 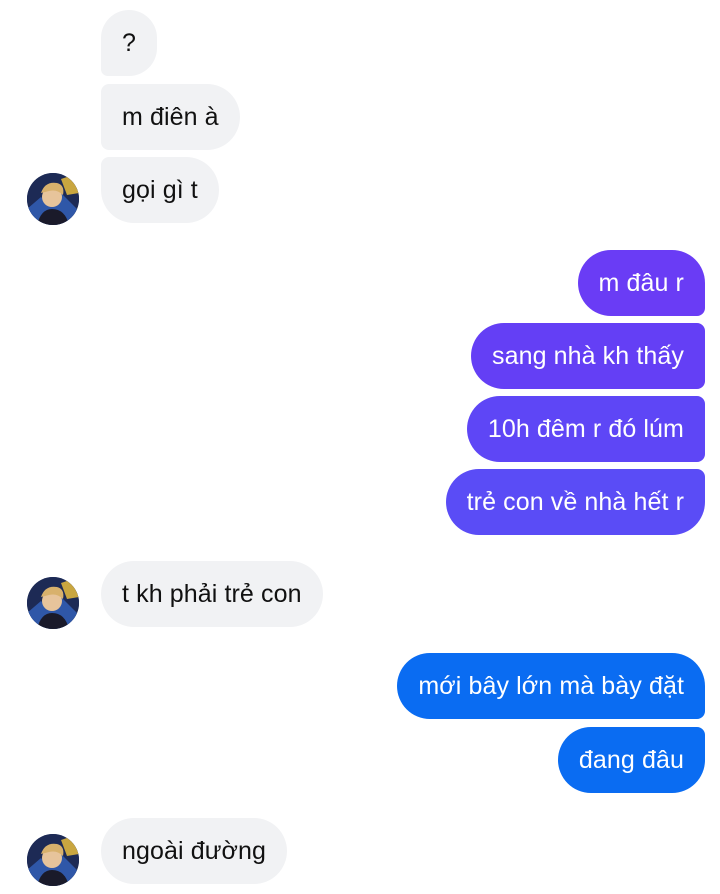 What do you see at coordinates (194, 851) in the screenshot?
I see `message-bubble-incoming: ngoài đường` at bounding box center [194, 851].